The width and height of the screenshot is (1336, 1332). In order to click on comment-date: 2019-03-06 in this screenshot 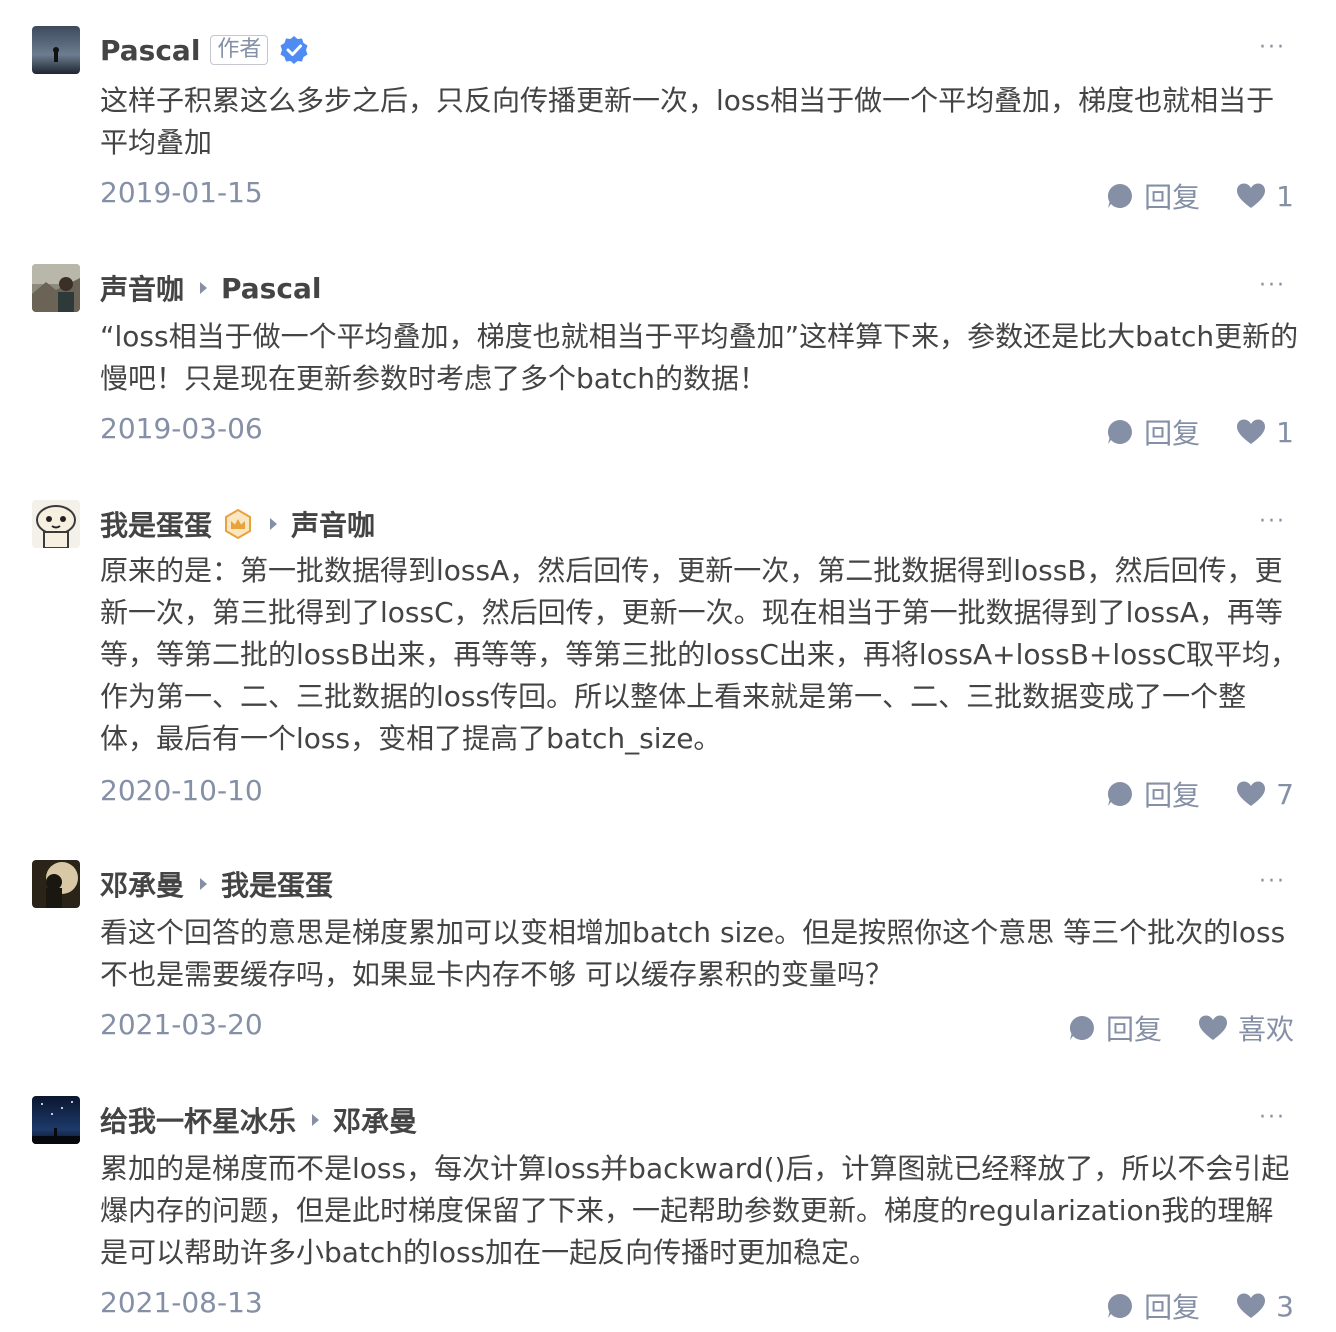, I will do `click(181, 428)`.